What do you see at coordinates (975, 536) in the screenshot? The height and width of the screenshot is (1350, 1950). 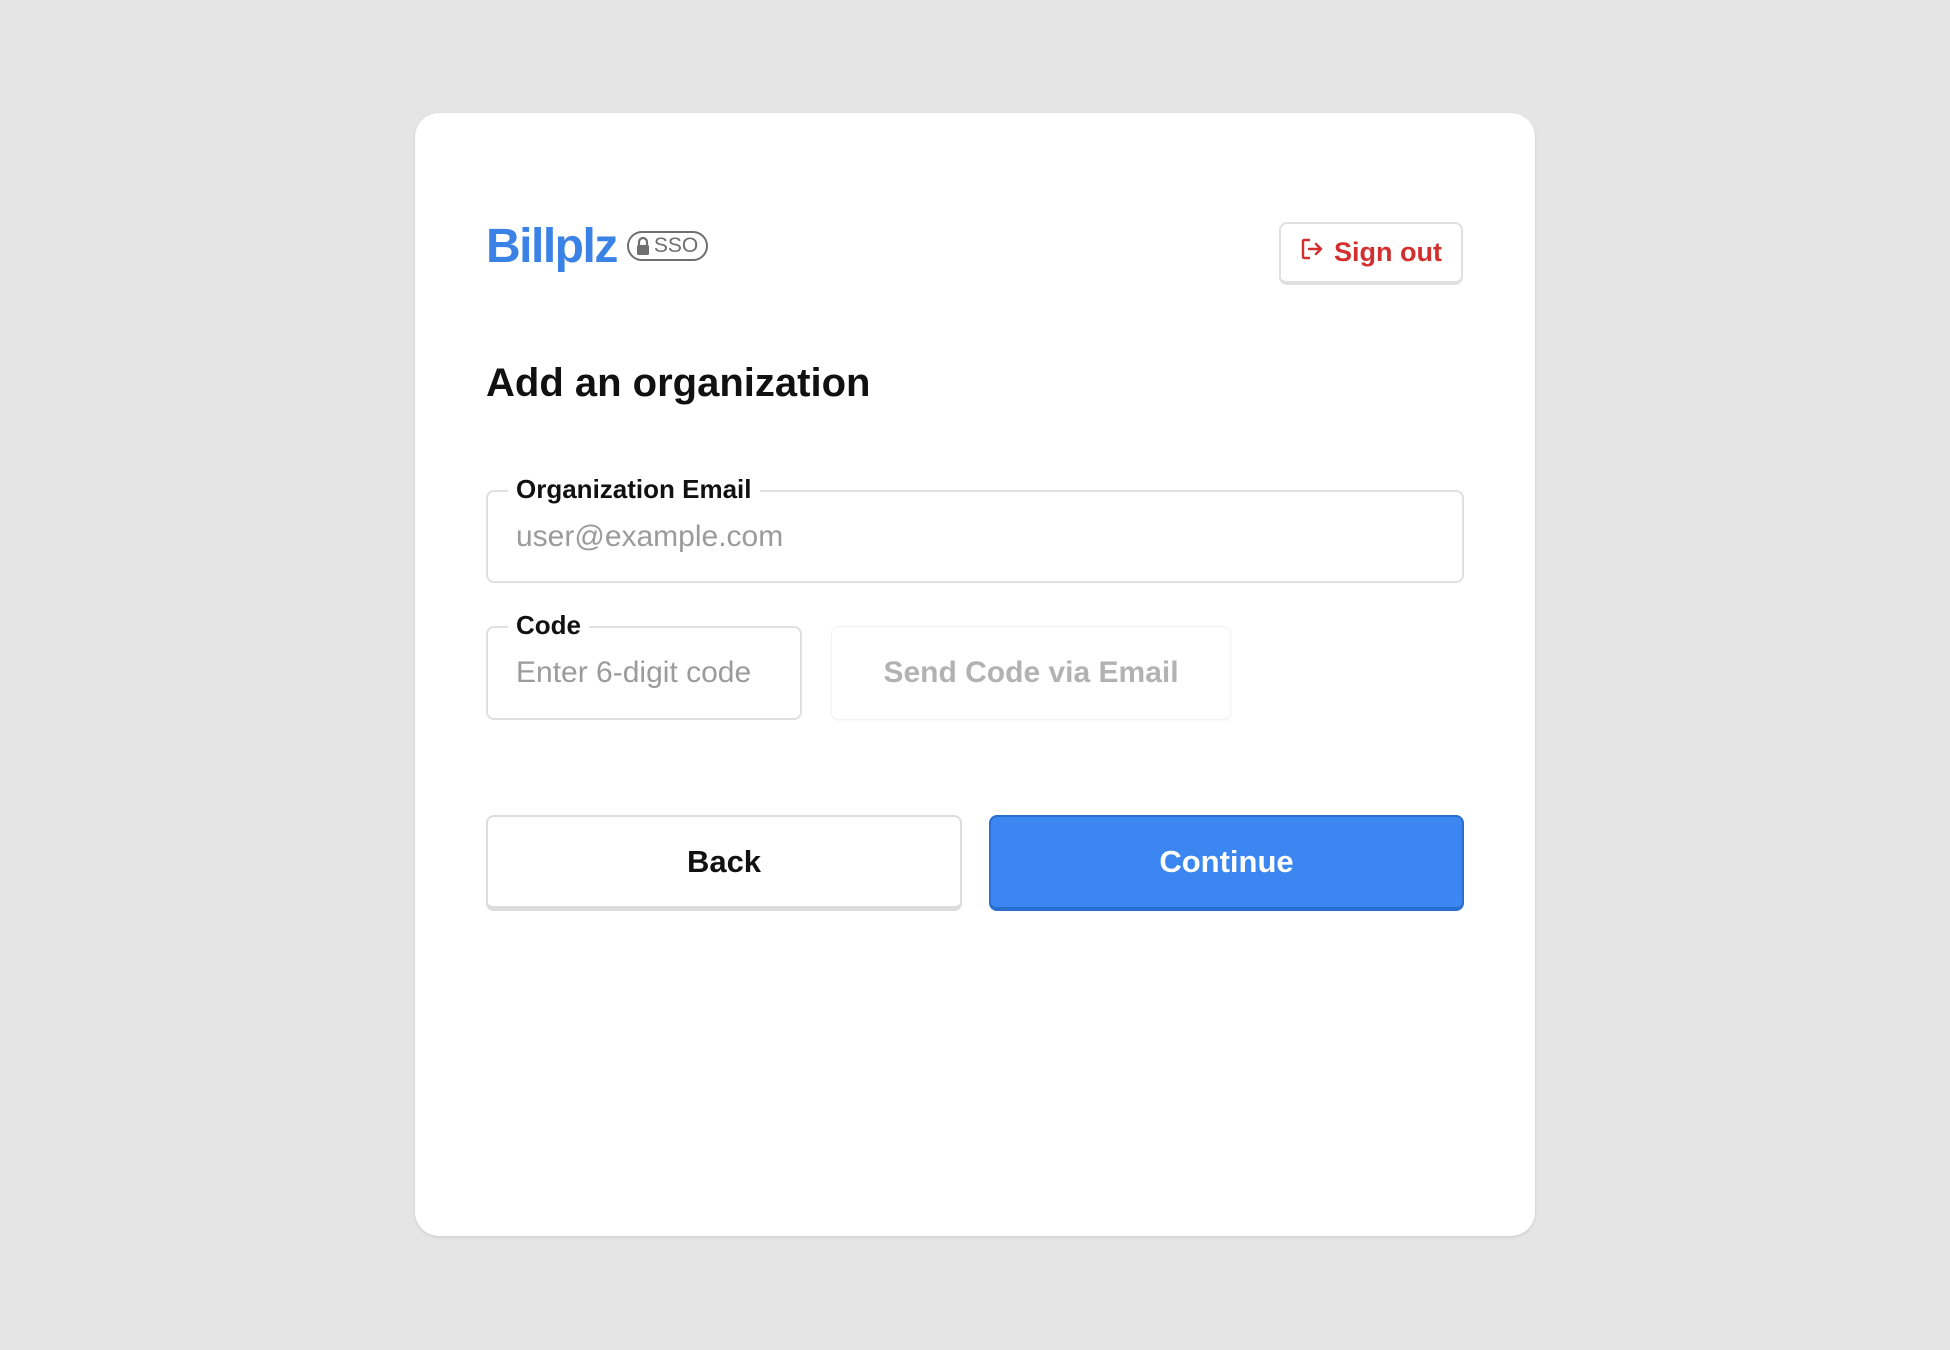 I see `email-input` at bounding box center [975, 536].